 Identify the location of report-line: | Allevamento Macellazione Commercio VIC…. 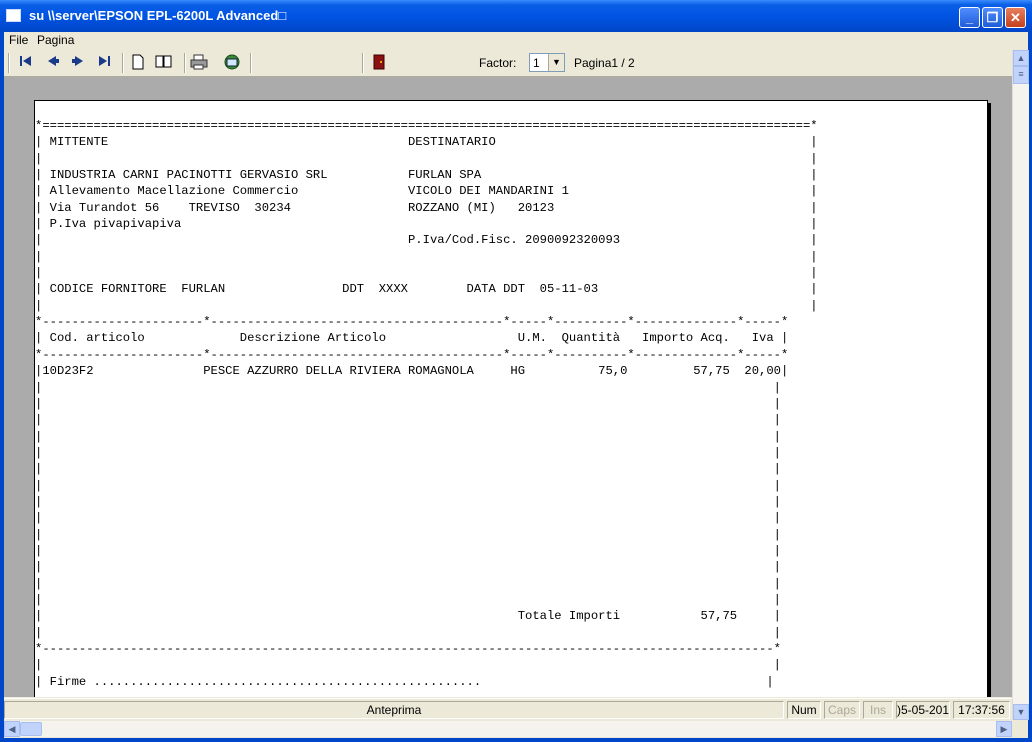
(426, 191).